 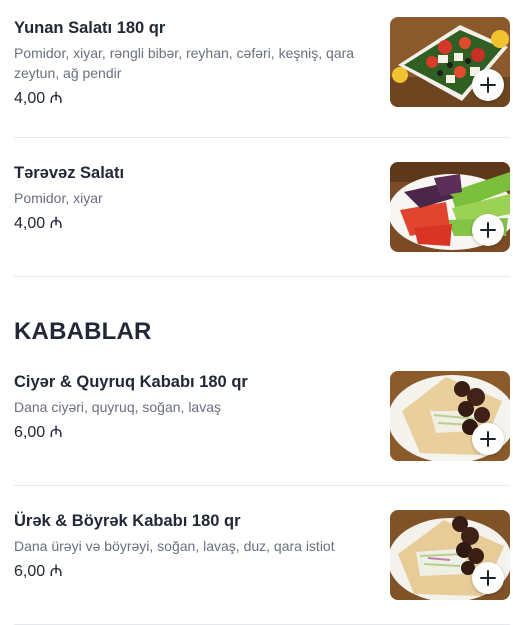 I want to click on menu-item-title: Yunan Salatı 180 qr, so click(x=90, y=28).